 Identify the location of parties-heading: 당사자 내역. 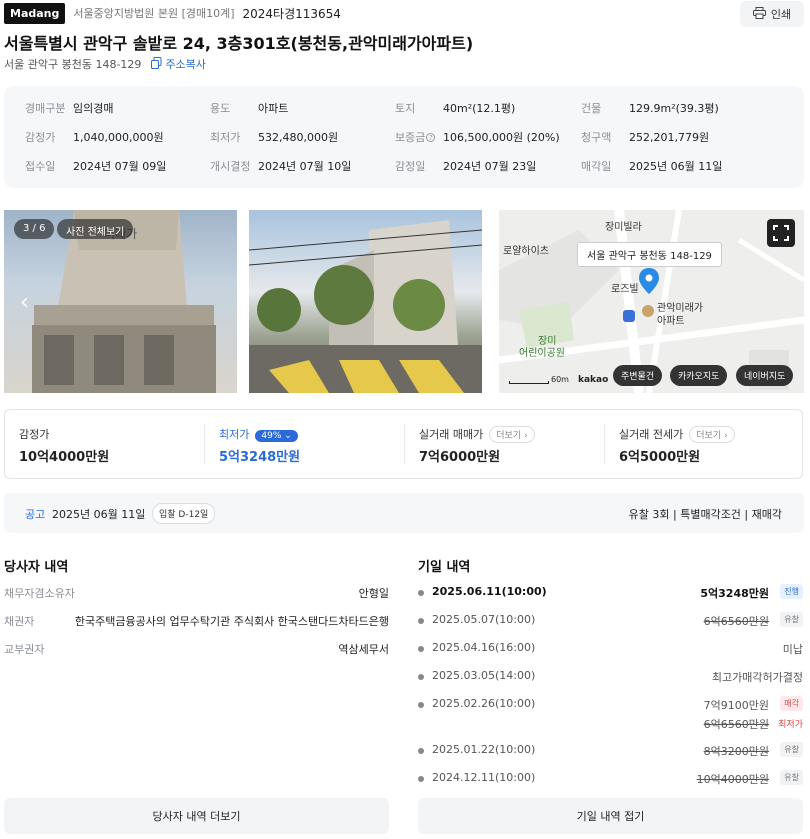
(36, 567).